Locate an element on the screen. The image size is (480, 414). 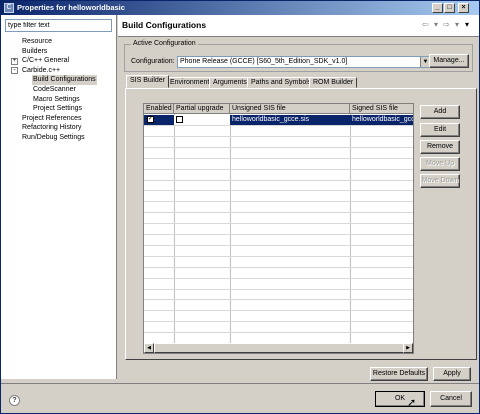
unsigned-sis-cell: helloworldbasic_gcce.sis is located at coordinates (290, 120).